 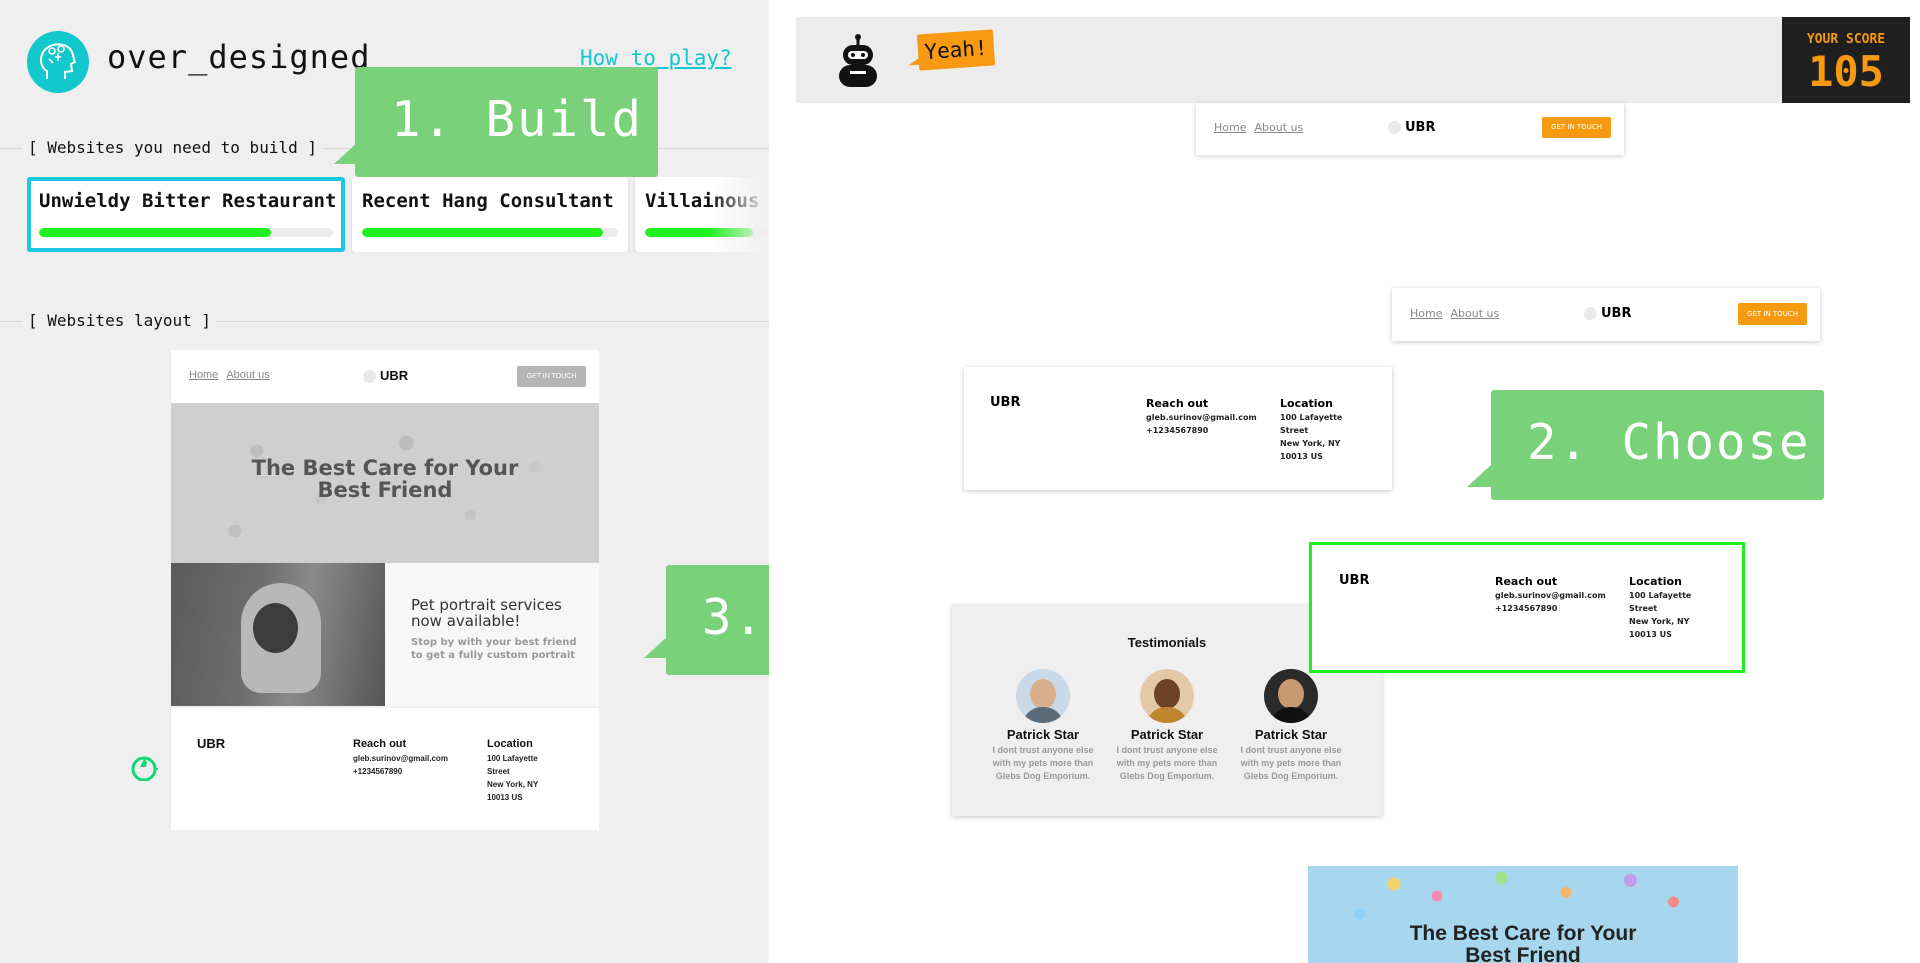 What do you see at coordinates (551, 376) in the screenshot?
I see `preview-nav-cta: GET IN TOUCH` at bounding box center [551, 376].